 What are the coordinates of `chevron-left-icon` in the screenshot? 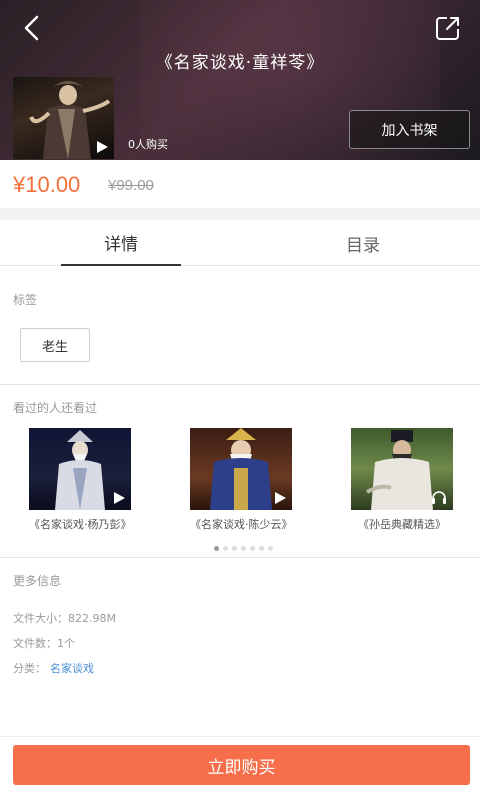 It's located at (31, 28).